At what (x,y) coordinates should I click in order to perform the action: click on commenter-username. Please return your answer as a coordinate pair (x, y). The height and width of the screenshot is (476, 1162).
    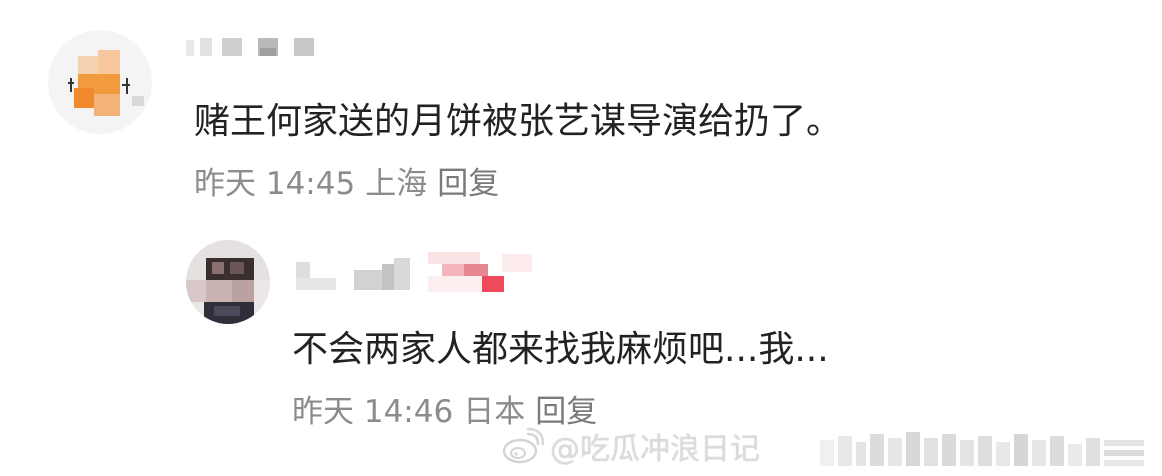
    Looking at the image, I should click on (256, 46).